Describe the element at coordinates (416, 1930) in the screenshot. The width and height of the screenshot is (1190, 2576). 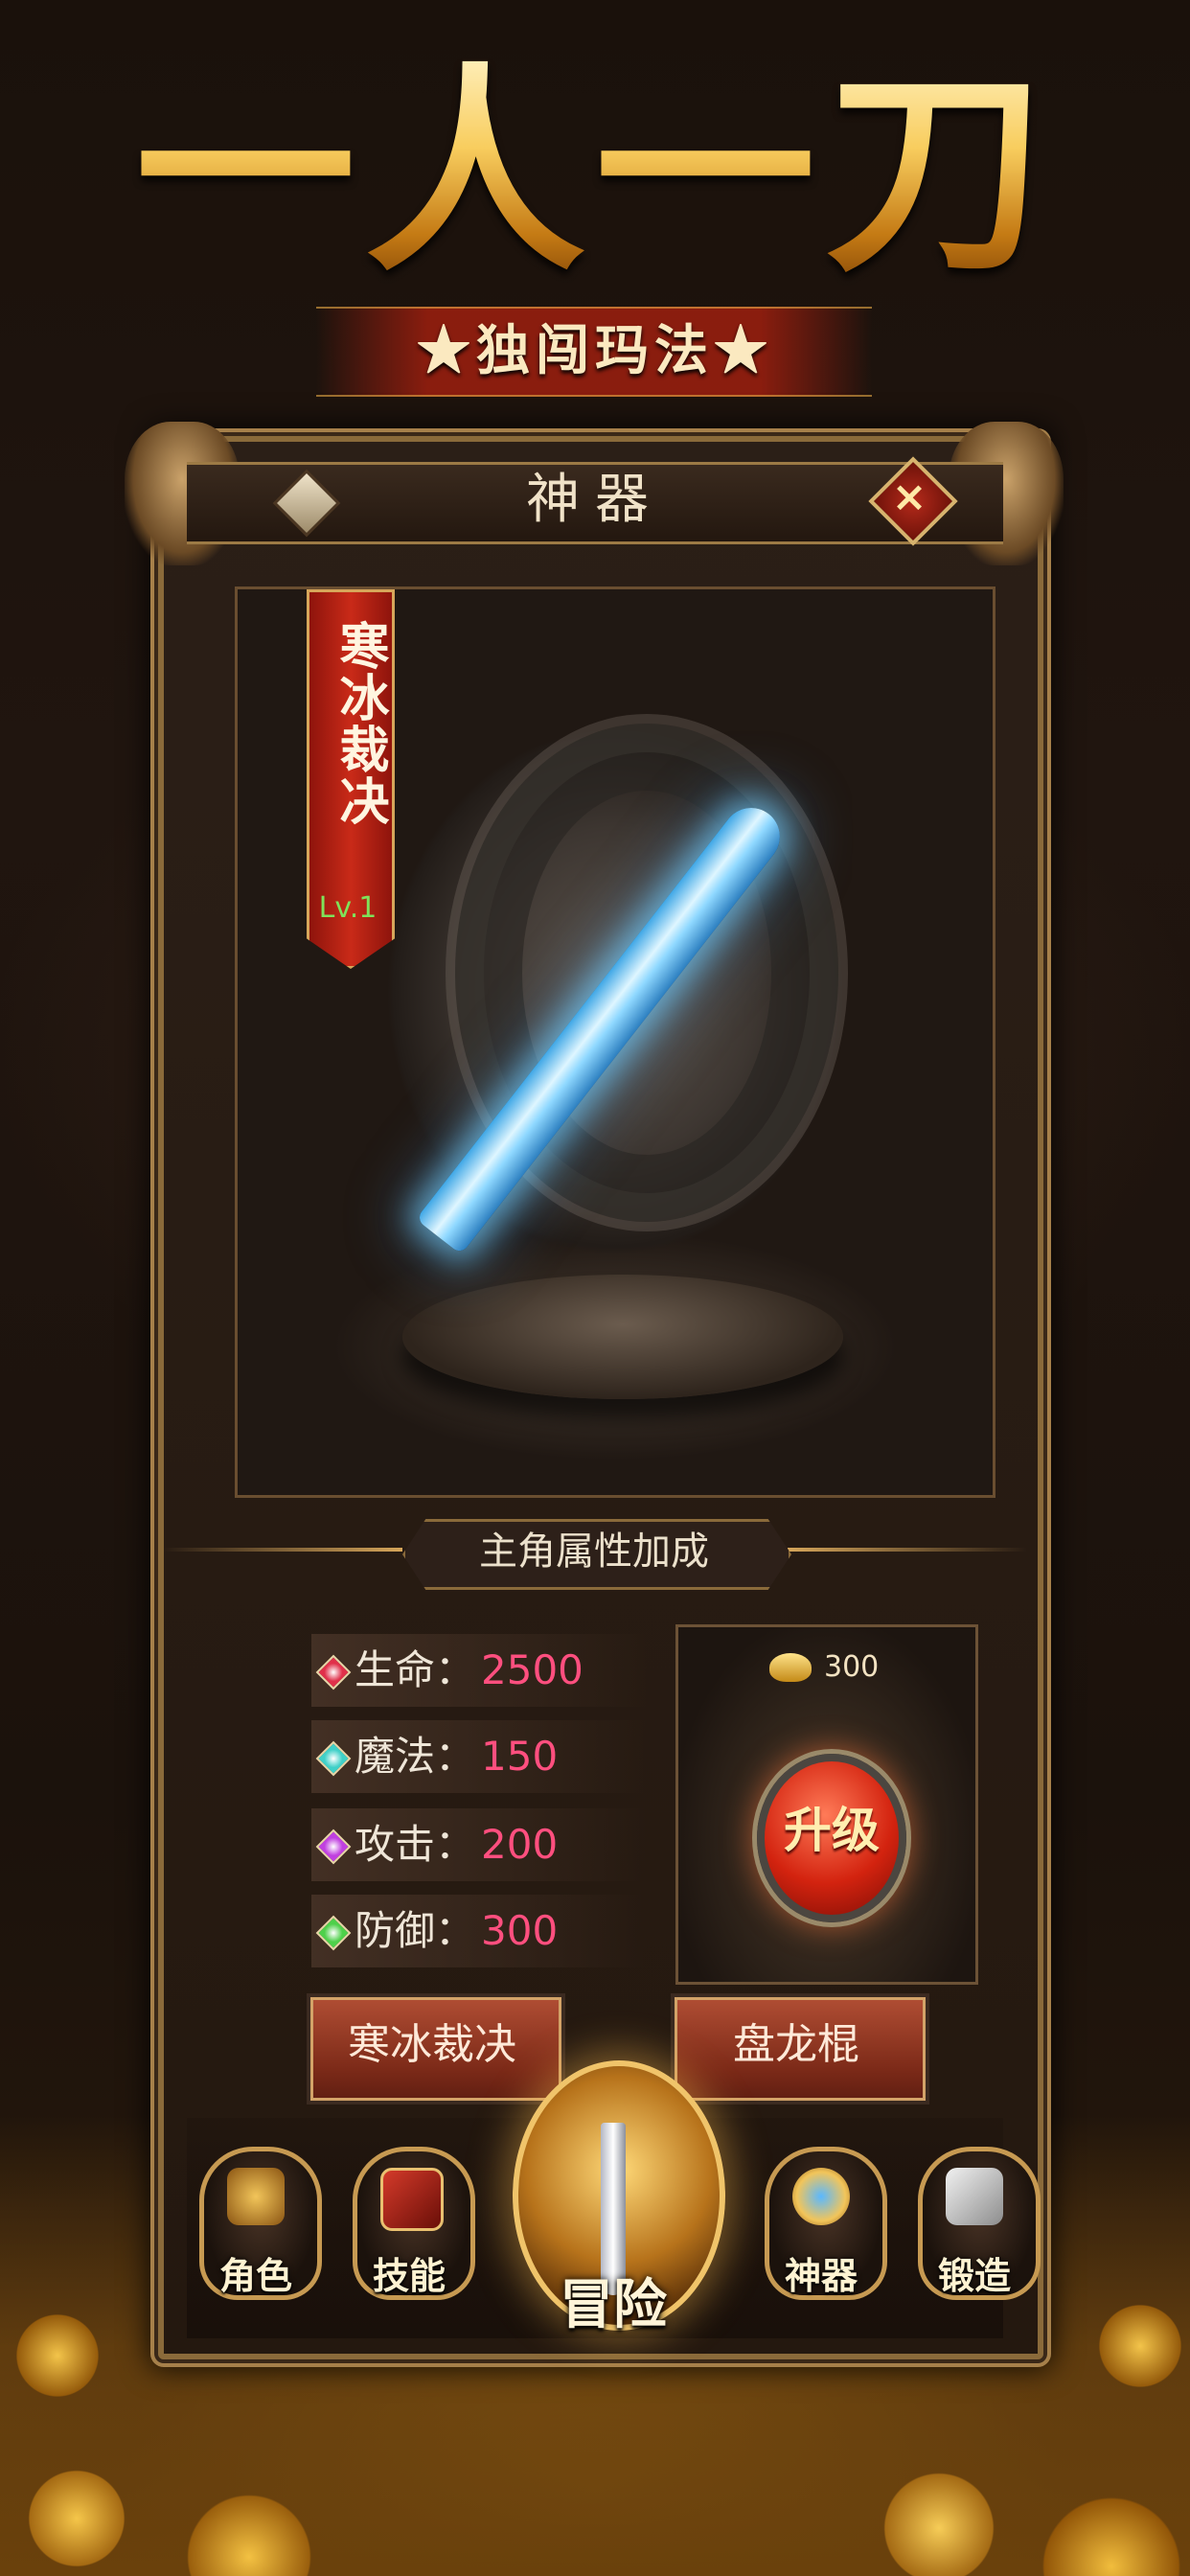
I see `stat-label: 防御：` at that location.